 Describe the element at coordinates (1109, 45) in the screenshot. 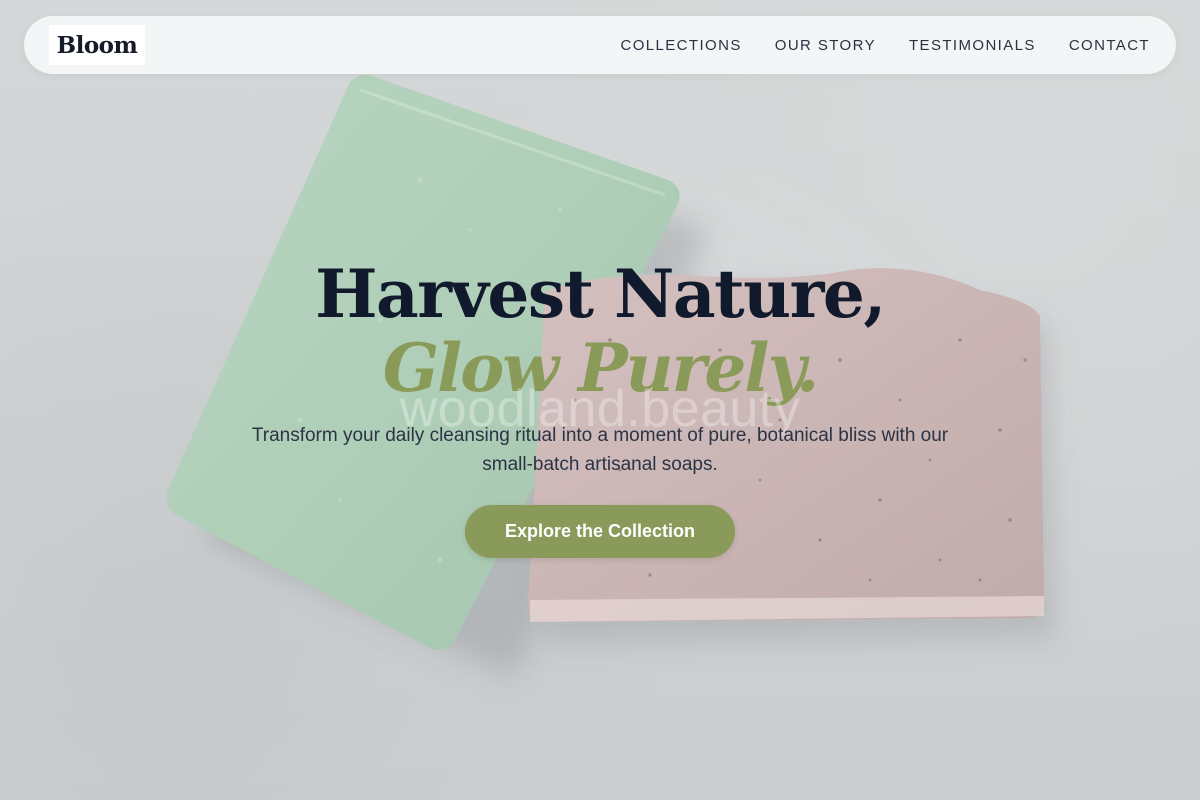

I see `nav-link-contact: CONTACT` at that location.